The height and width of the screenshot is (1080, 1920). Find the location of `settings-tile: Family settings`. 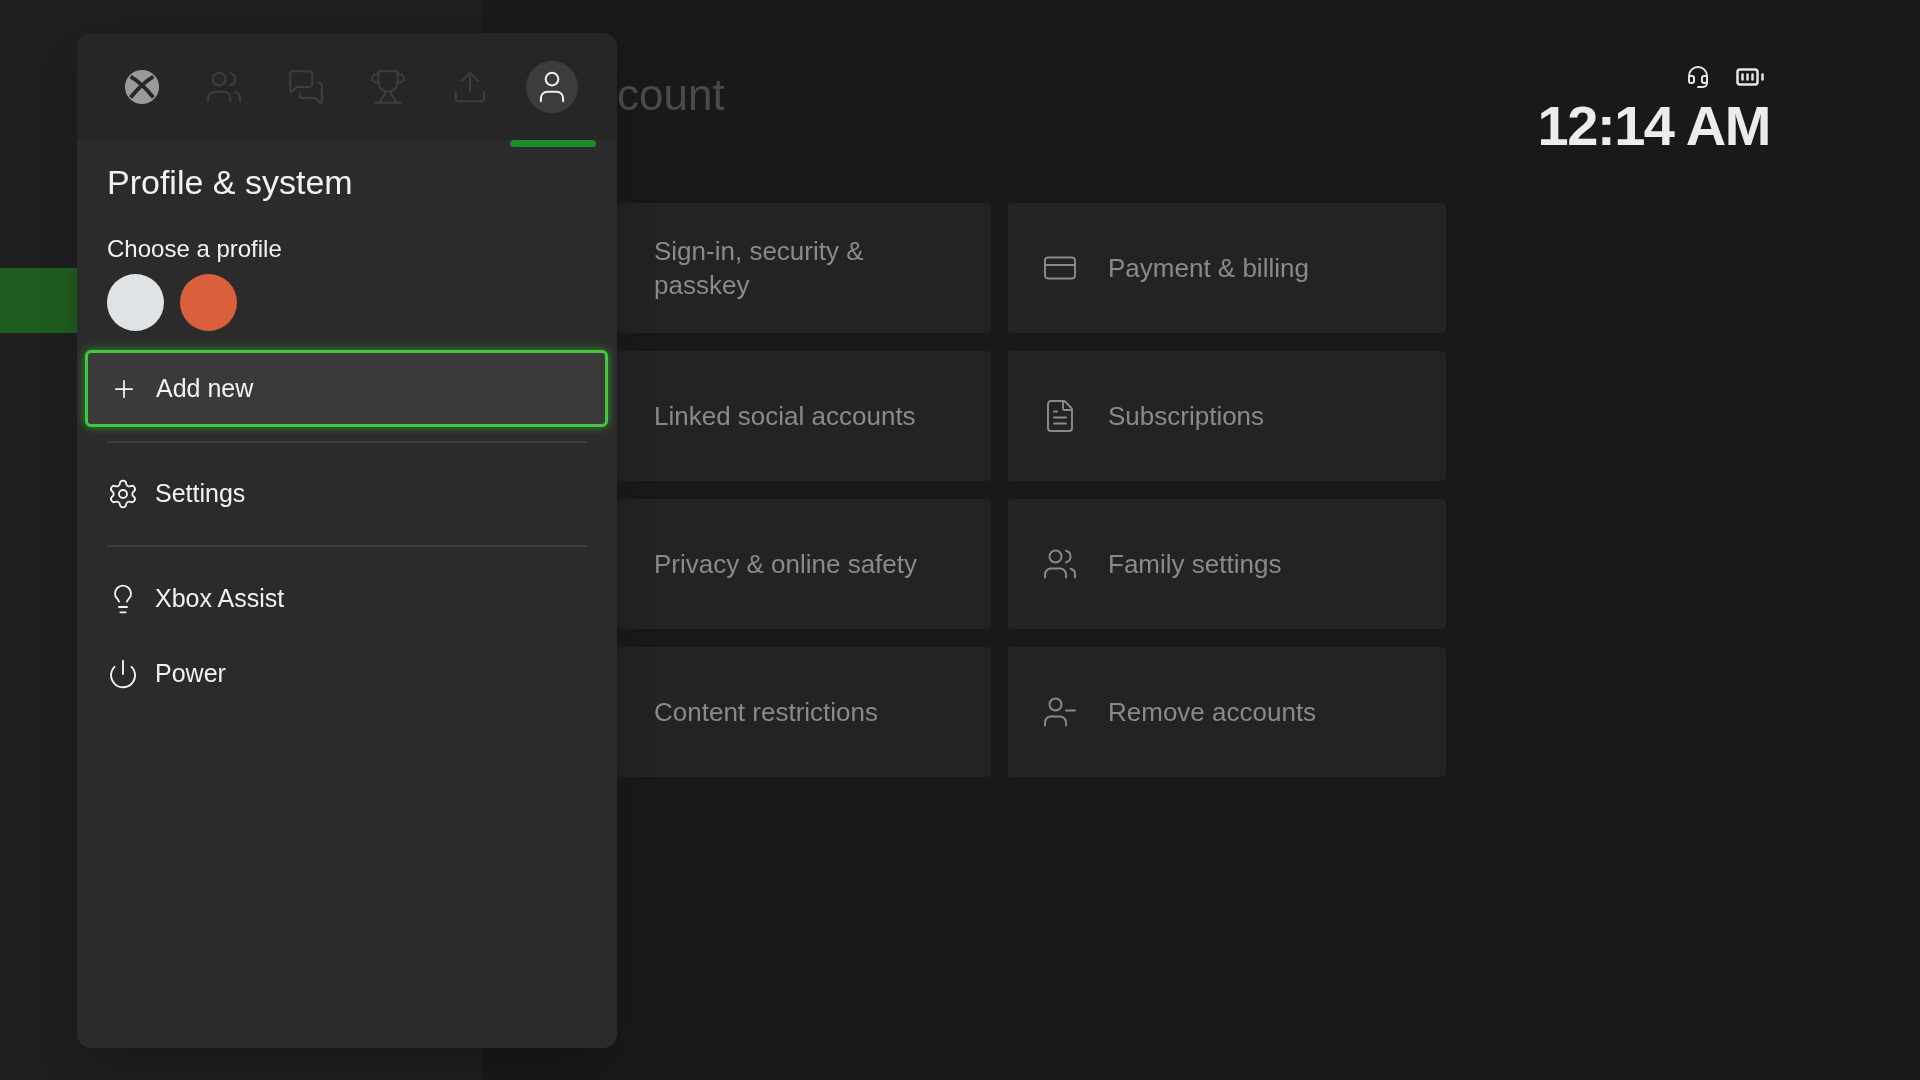

settings-tile: Family settings is located at coordinates (1227, 564).